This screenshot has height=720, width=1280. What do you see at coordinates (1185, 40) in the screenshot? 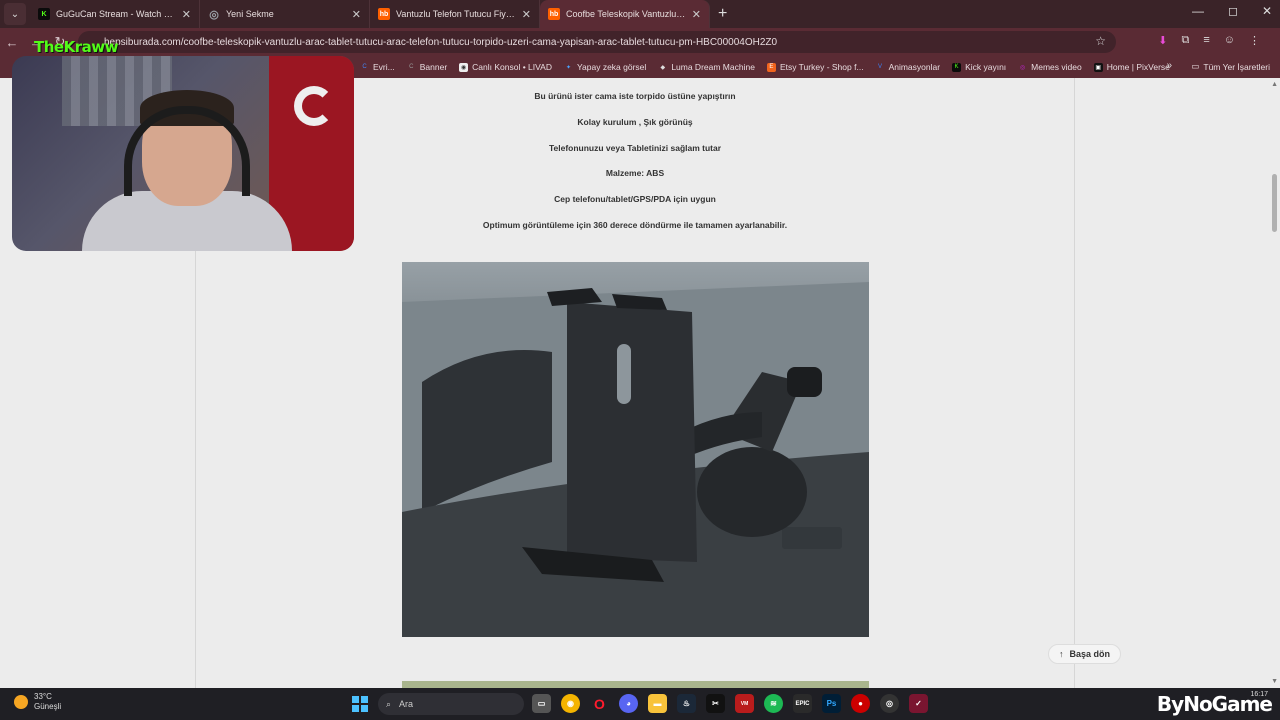
I see `extensions-icon: ⧉` at bounding box center [1185, 40].